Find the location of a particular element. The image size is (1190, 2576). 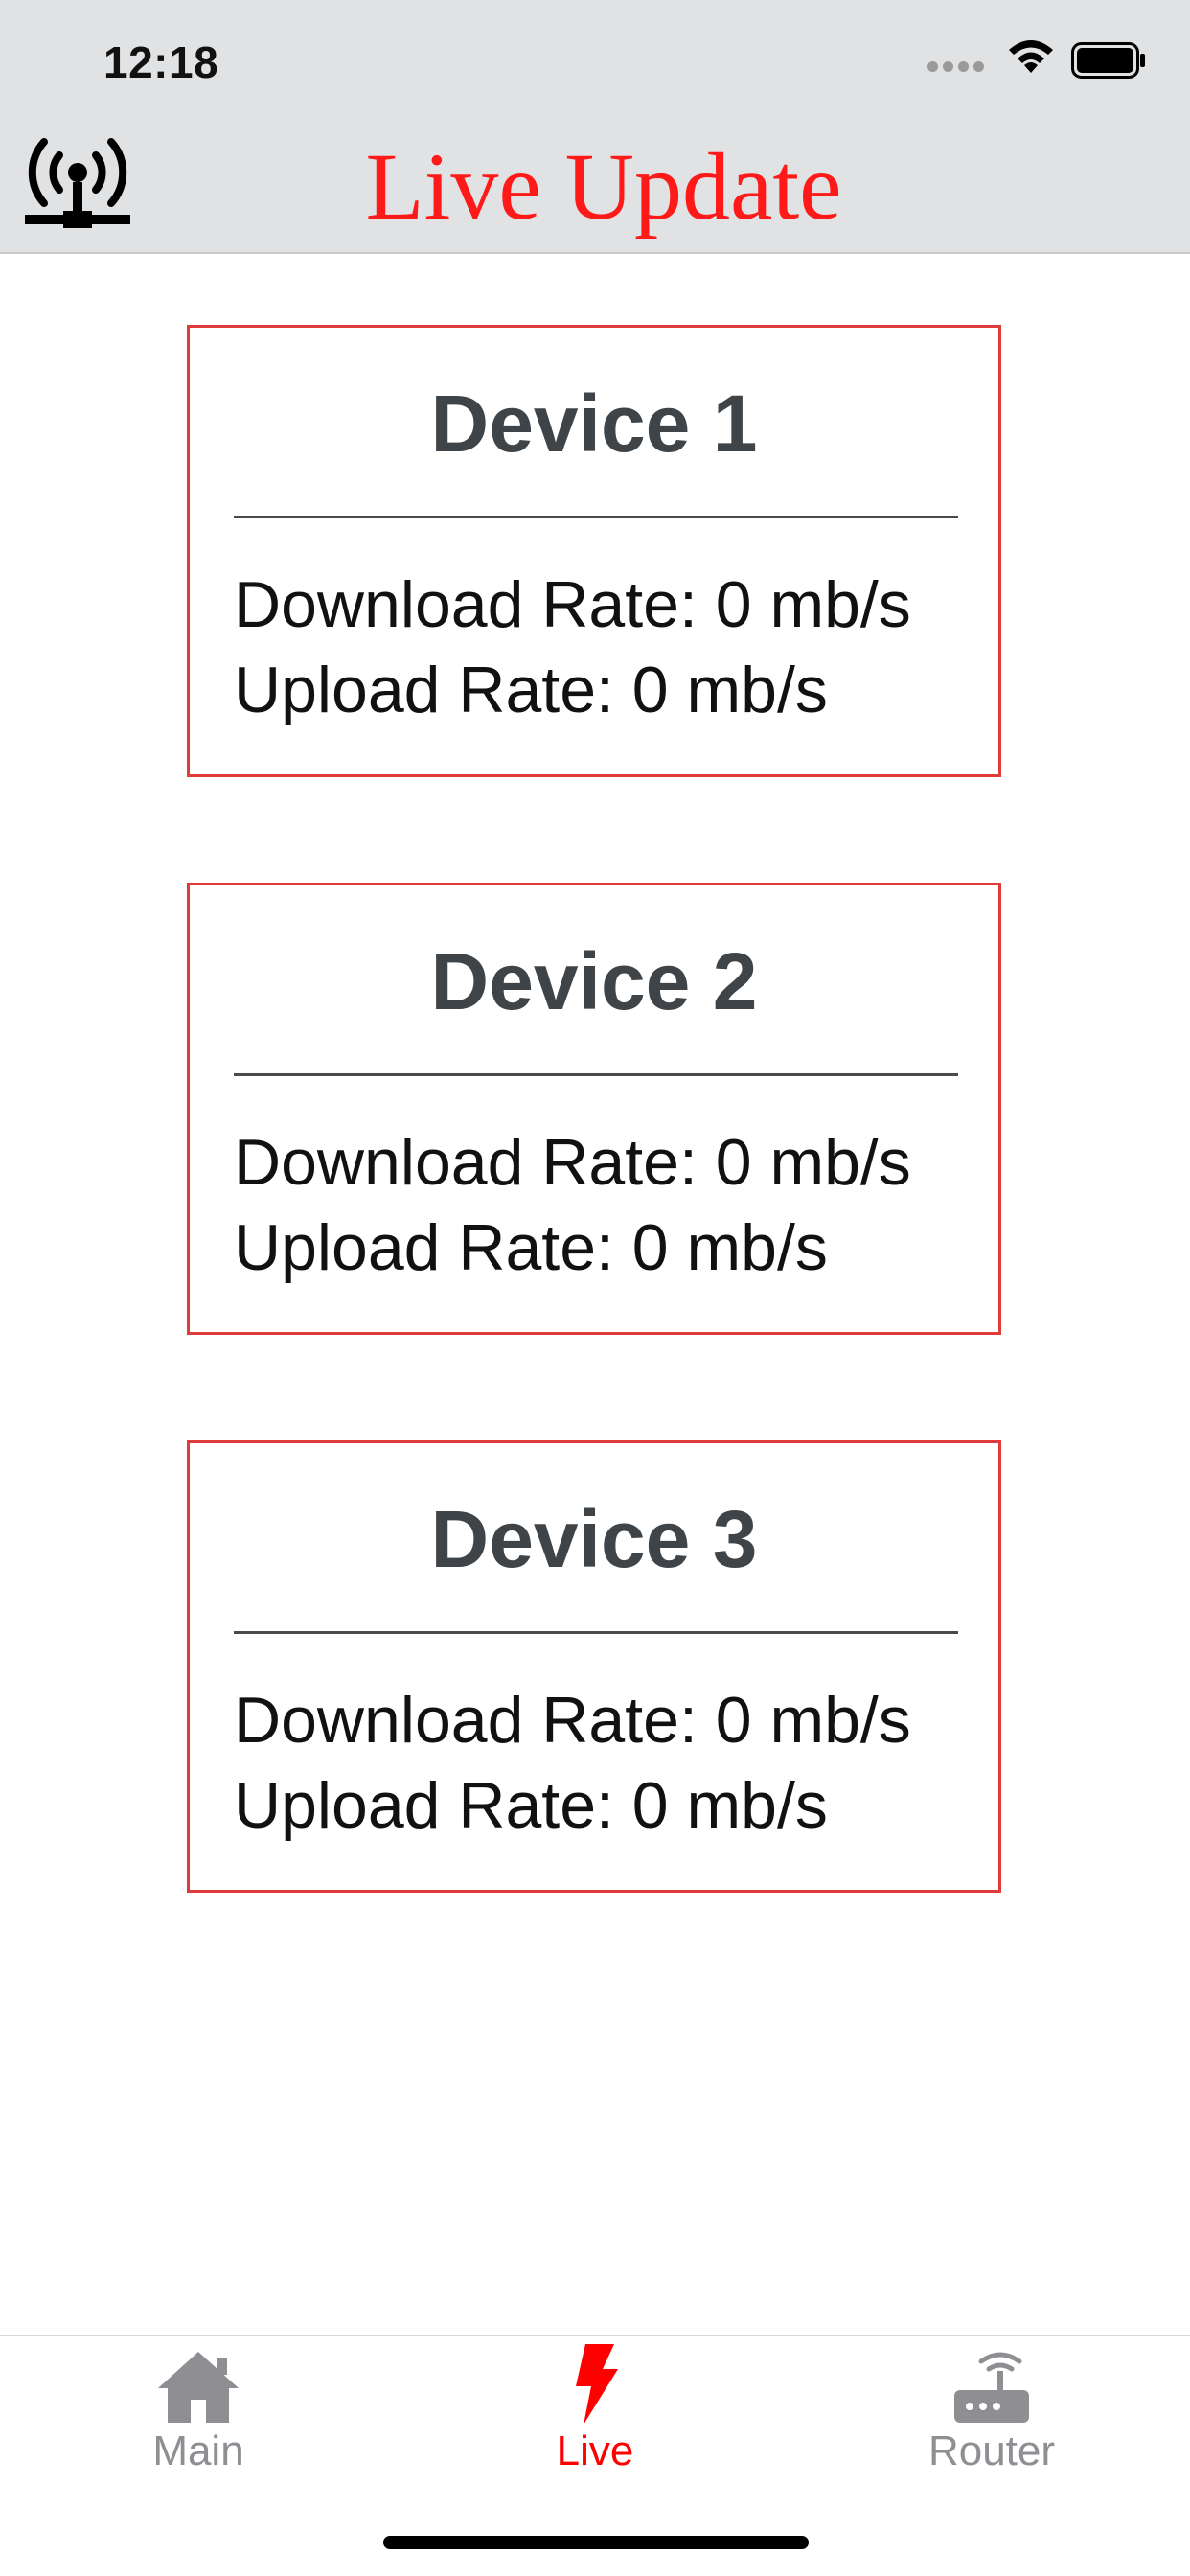

radio-tower-icon is located at coordinates (78, 184).